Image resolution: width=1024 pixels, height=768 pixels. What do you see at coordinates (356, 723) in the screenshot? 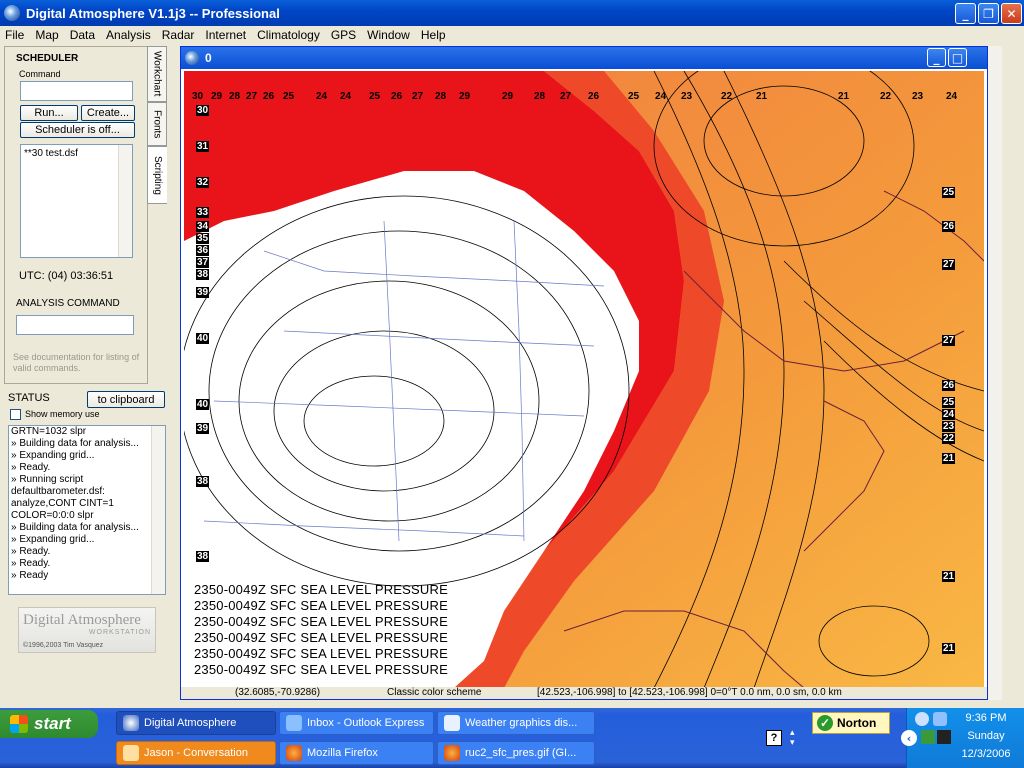
I see `task-outlook-express: Inbox - Outlook Express` at bounding box center [356, 723].